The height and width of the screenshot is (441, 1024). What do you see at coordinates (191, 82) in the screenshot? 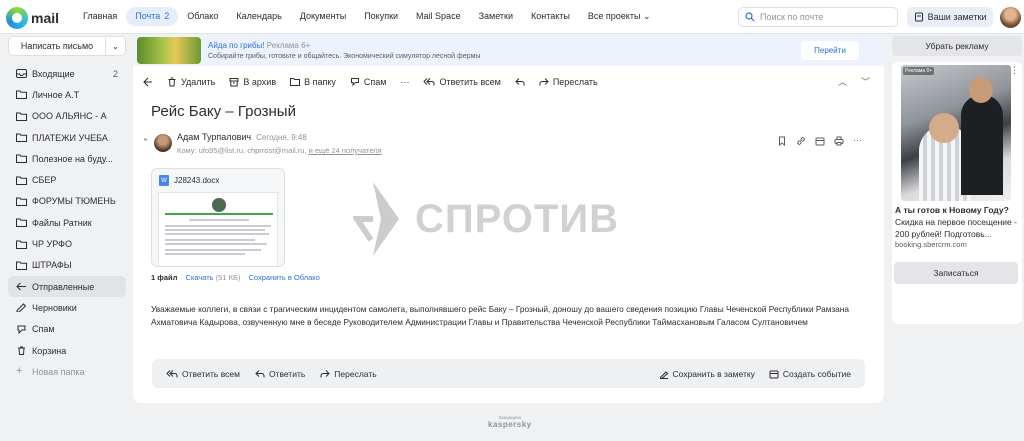
I see `delete-button: Удалить` at bounding box center [191, 82].